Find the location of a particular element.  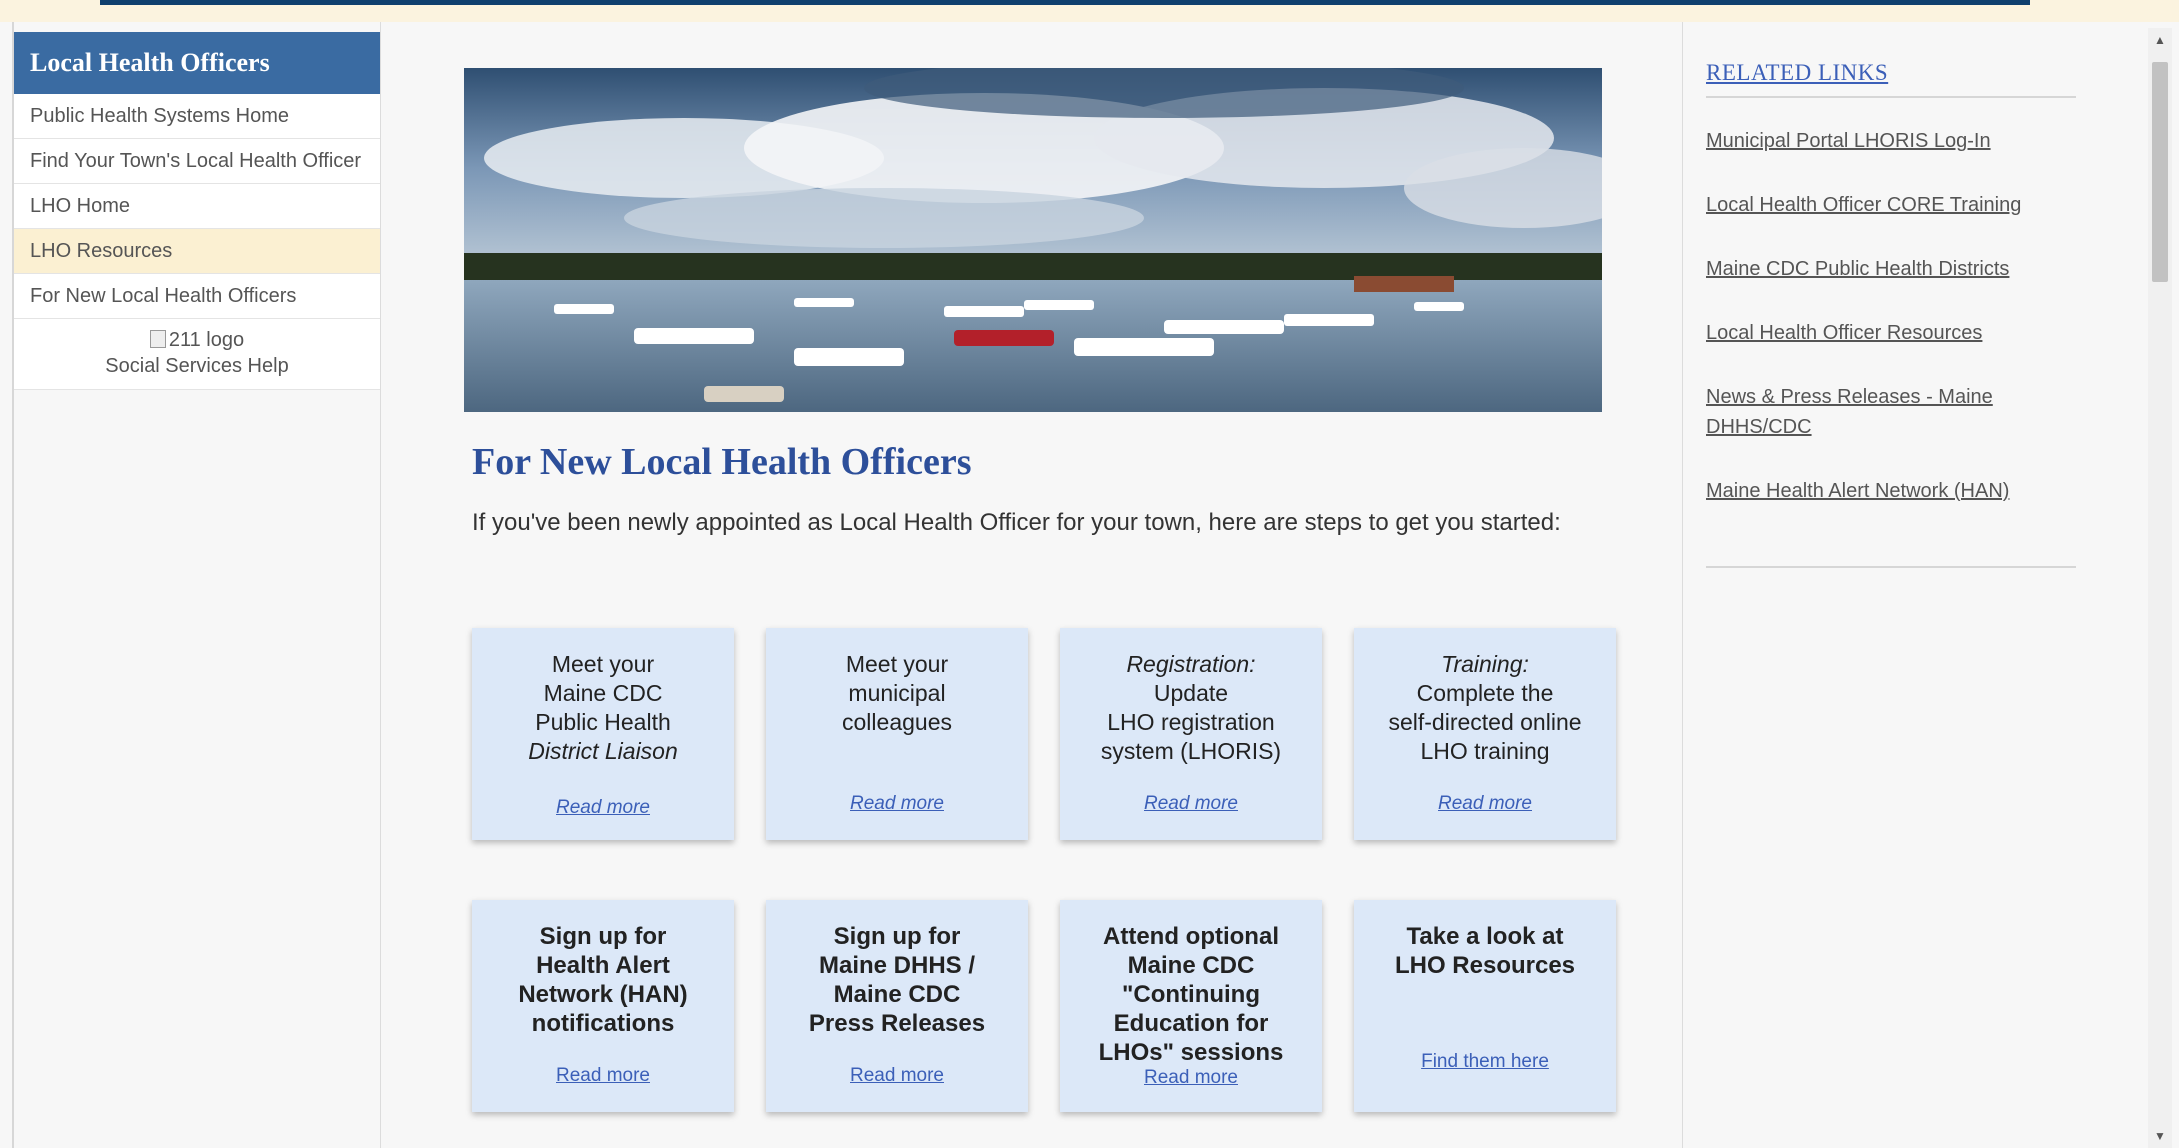

social-services-help-link: Social Services Help is located at coordinates (197, 366).